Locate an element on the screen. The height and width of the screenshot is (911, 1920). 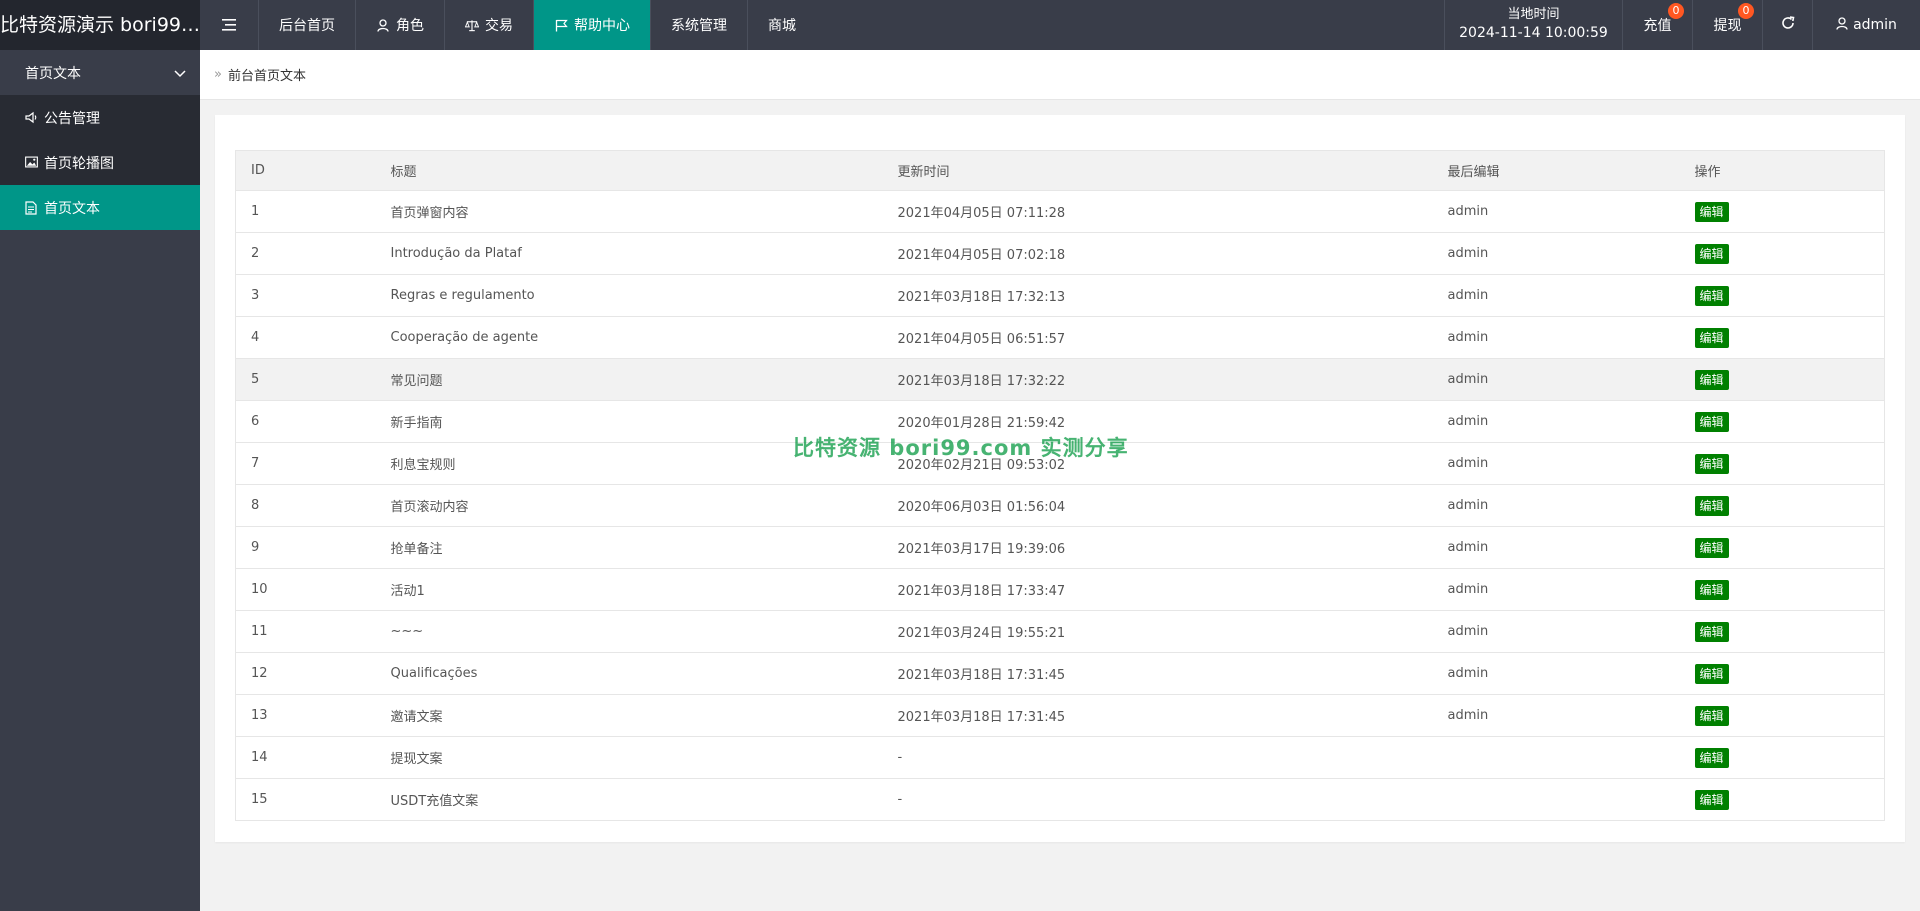
breadcrumb: » 前台首页文本 is located at coordinates (1060, 75).